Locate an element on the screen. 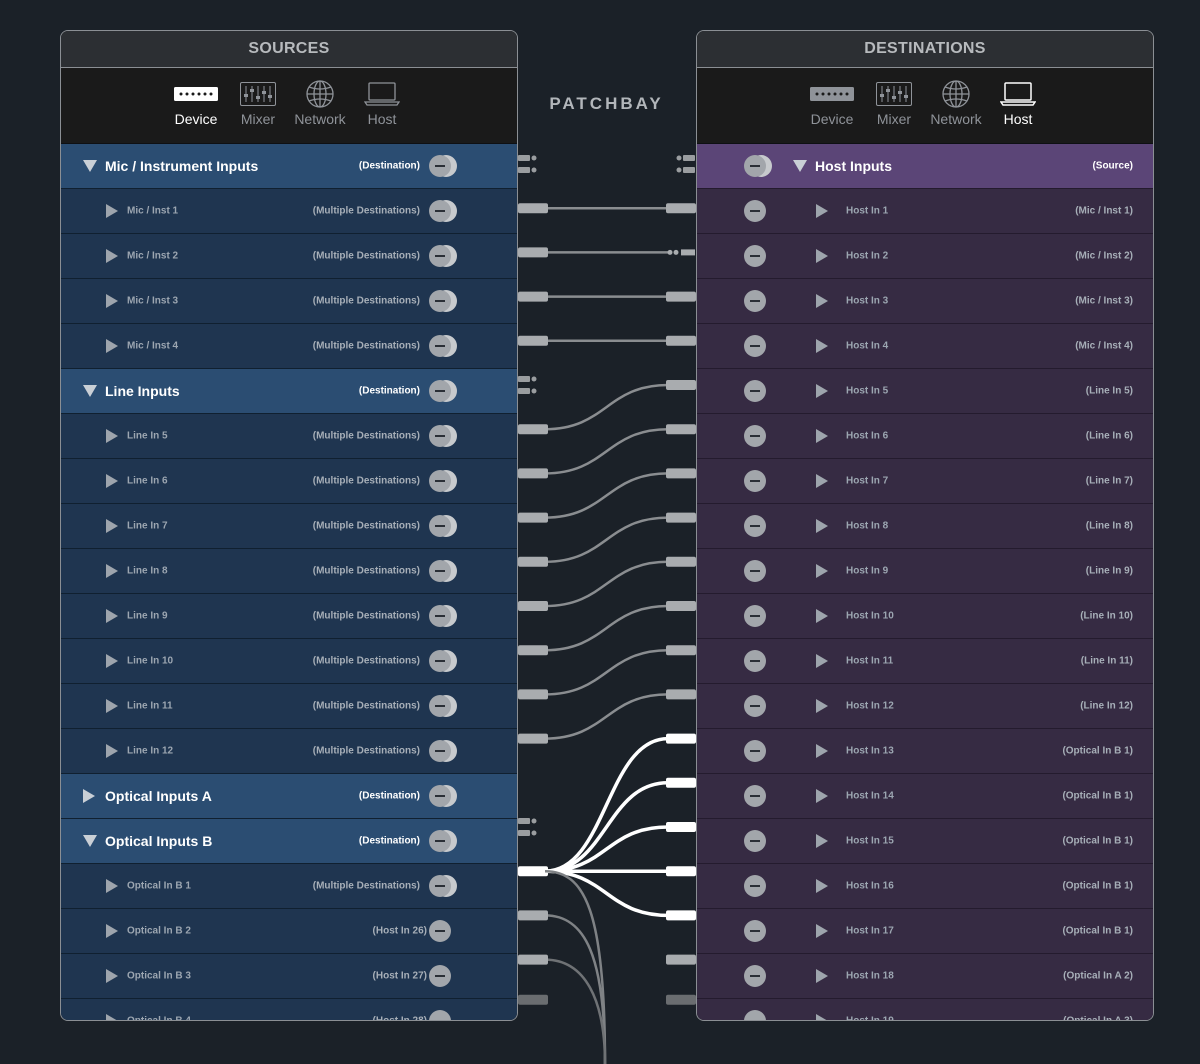 The height and width of the screenshot is (1064, 1200). sources-row: Line In 6 (Multiple Destinations) is located at coordinates (289, 481).